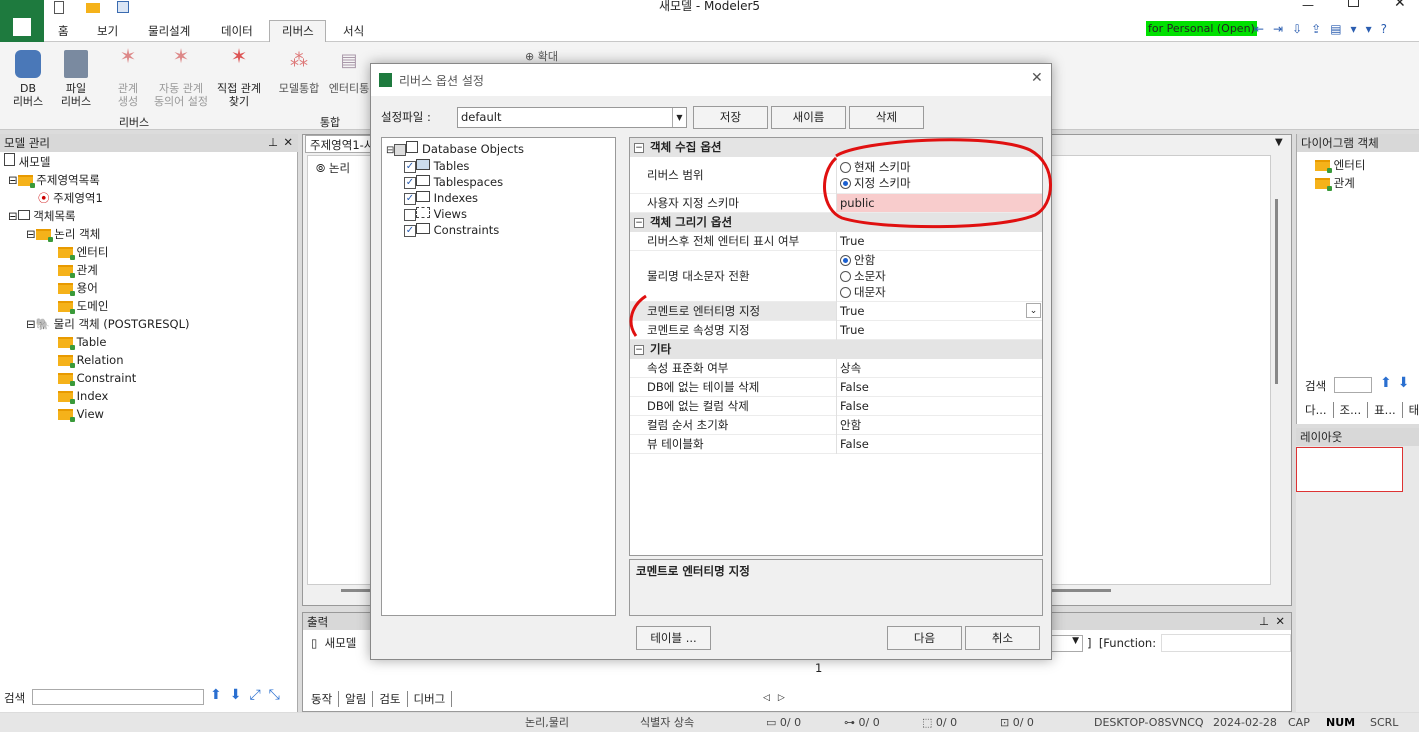 The width and height of the screenshot is (1419, 732). What do you see at coordinates (840, 237) in the screenshot?
I see `red-annotation-marks` at bounding box center [840, 237].